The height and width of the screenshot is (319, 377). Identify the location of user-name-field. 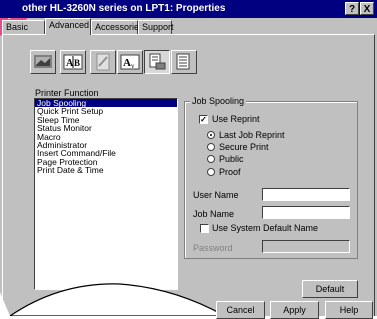
(306, 194).